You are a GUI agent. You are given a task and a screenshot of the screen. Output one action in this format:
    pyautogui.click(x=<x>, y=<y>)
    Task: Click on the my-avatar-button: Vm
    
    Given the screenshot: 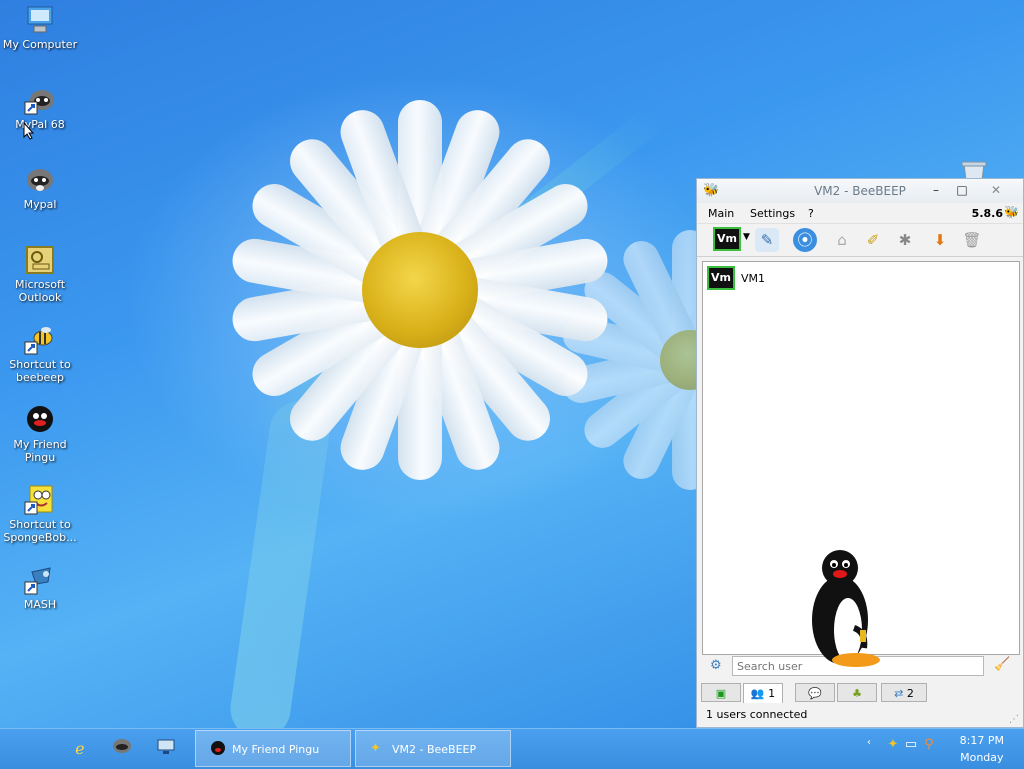 What is the action you would take?
    pyautogui.click(x=727, y=239)
    